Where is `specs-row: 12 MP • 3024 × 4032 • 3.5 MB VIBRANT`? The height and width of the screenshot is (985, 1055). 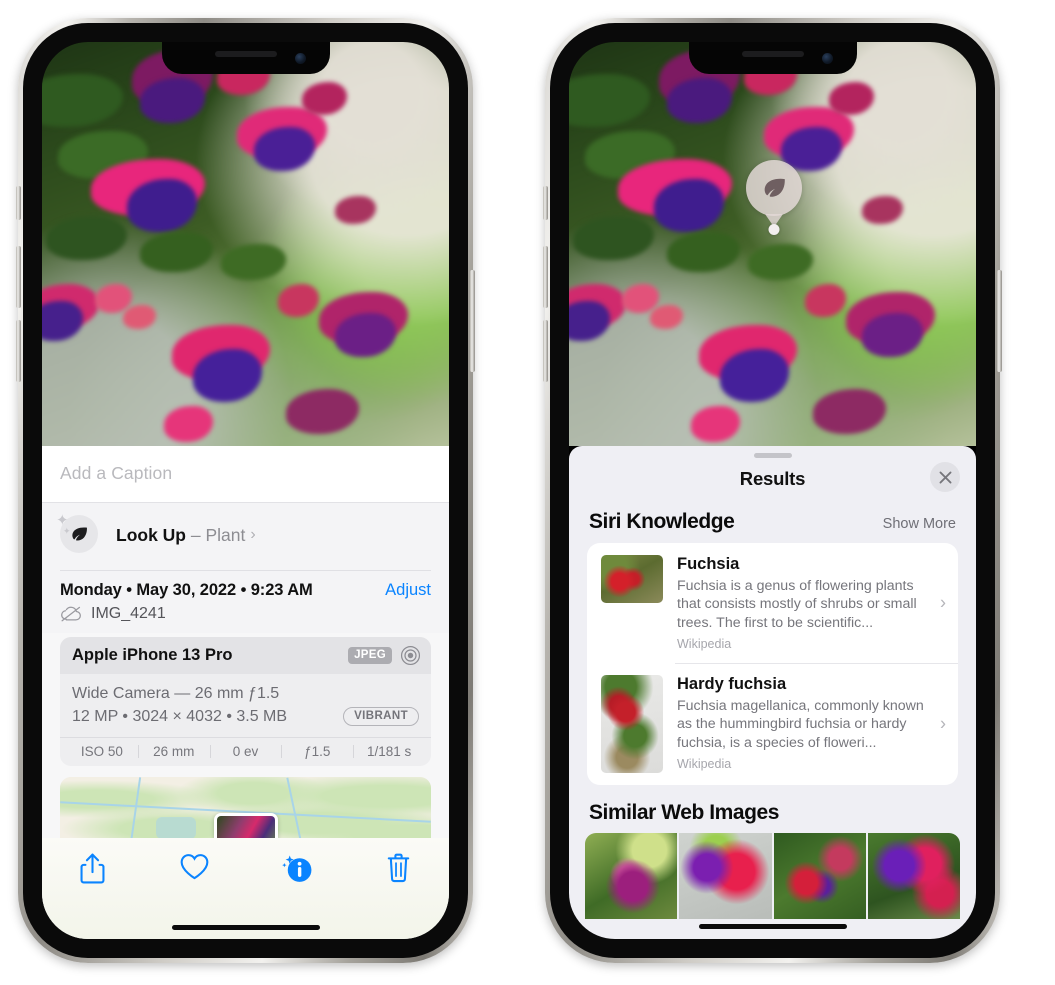
specs-row: 12 MP • 3024 × 4032 • 3.5 MB VIBRANT is located at coordinates (245, 720).